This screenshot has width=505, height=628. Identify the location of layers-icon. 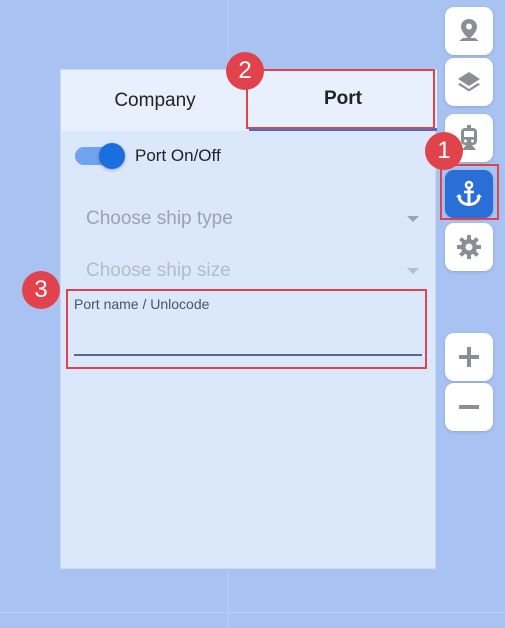
(469, 82).